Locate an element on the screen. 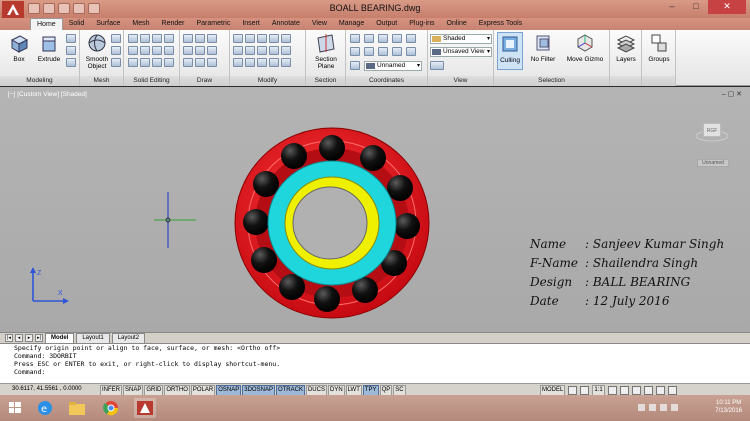 Image resolution: width=750 pixels, height=421 pixels. sweep-icon is located at coordinates (71, 50).